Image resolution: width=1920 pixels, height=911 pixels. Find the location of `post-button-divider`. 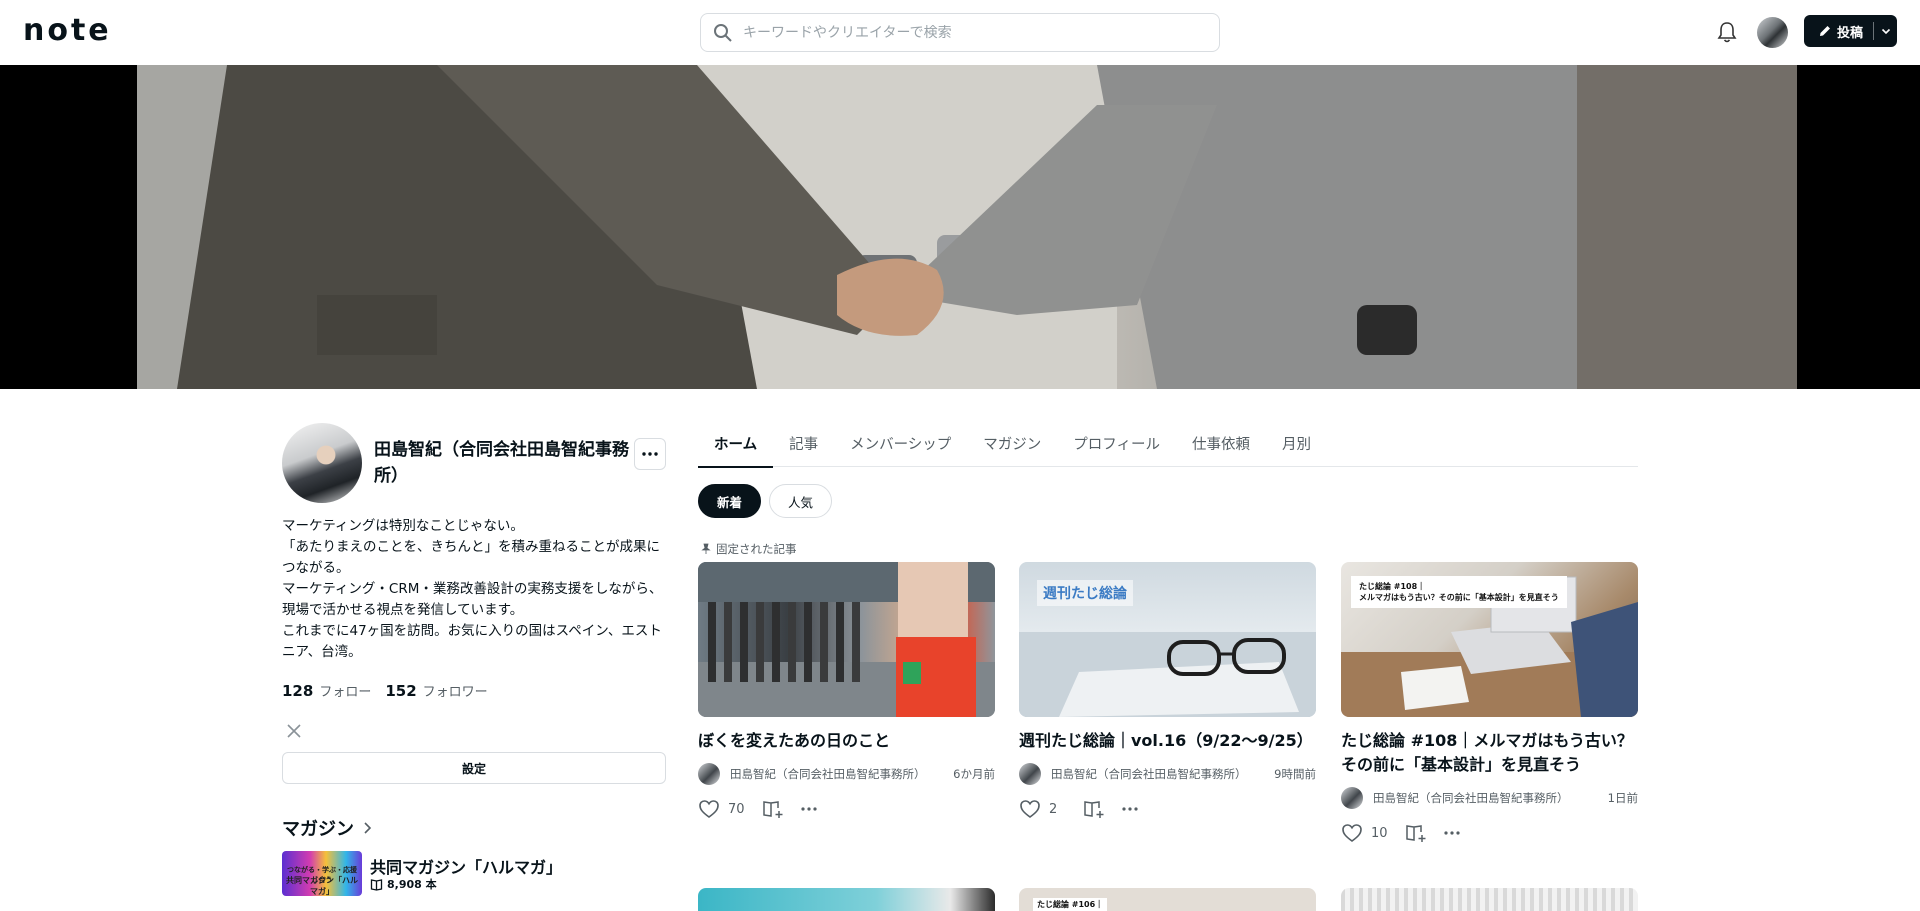

post-button-divider is located at coordinates (1874, 31).